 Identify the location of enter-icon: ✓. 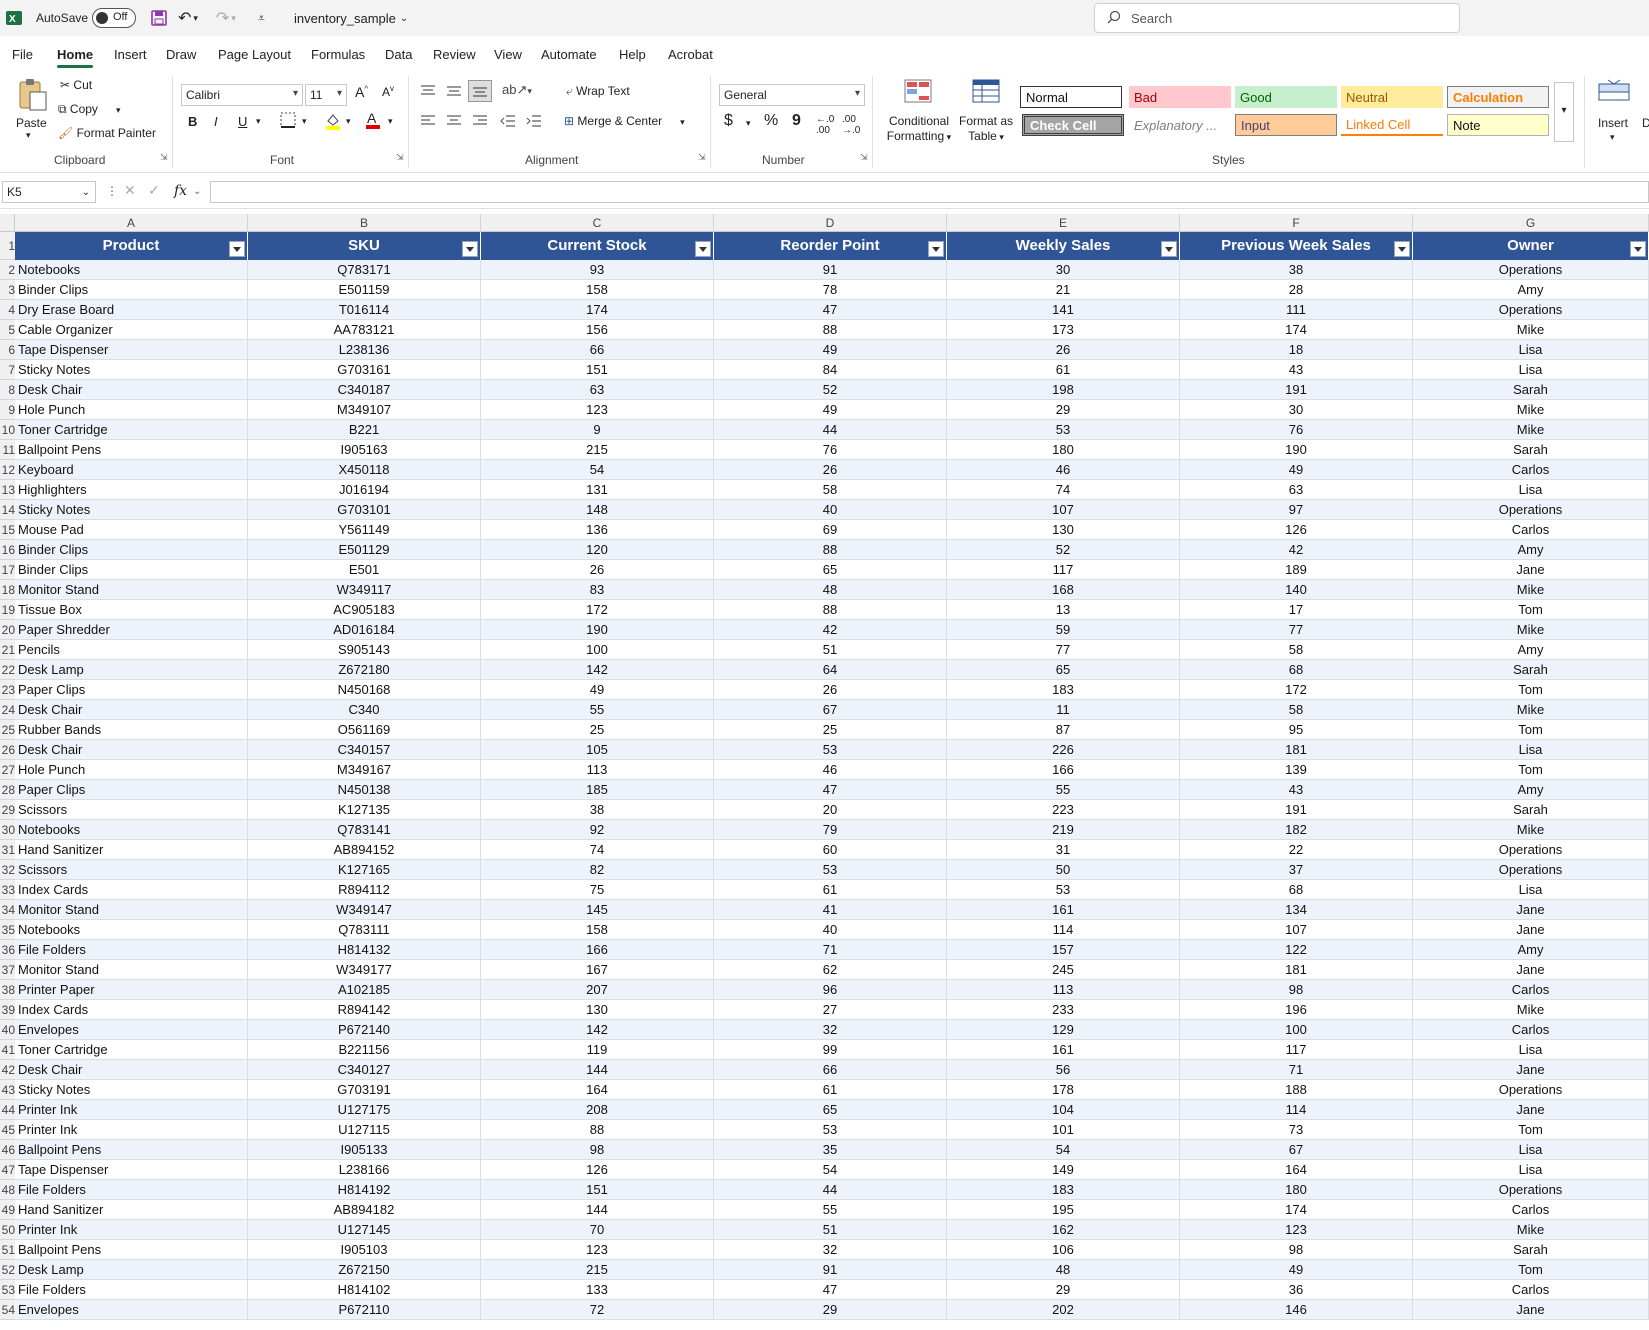
(154, 190).